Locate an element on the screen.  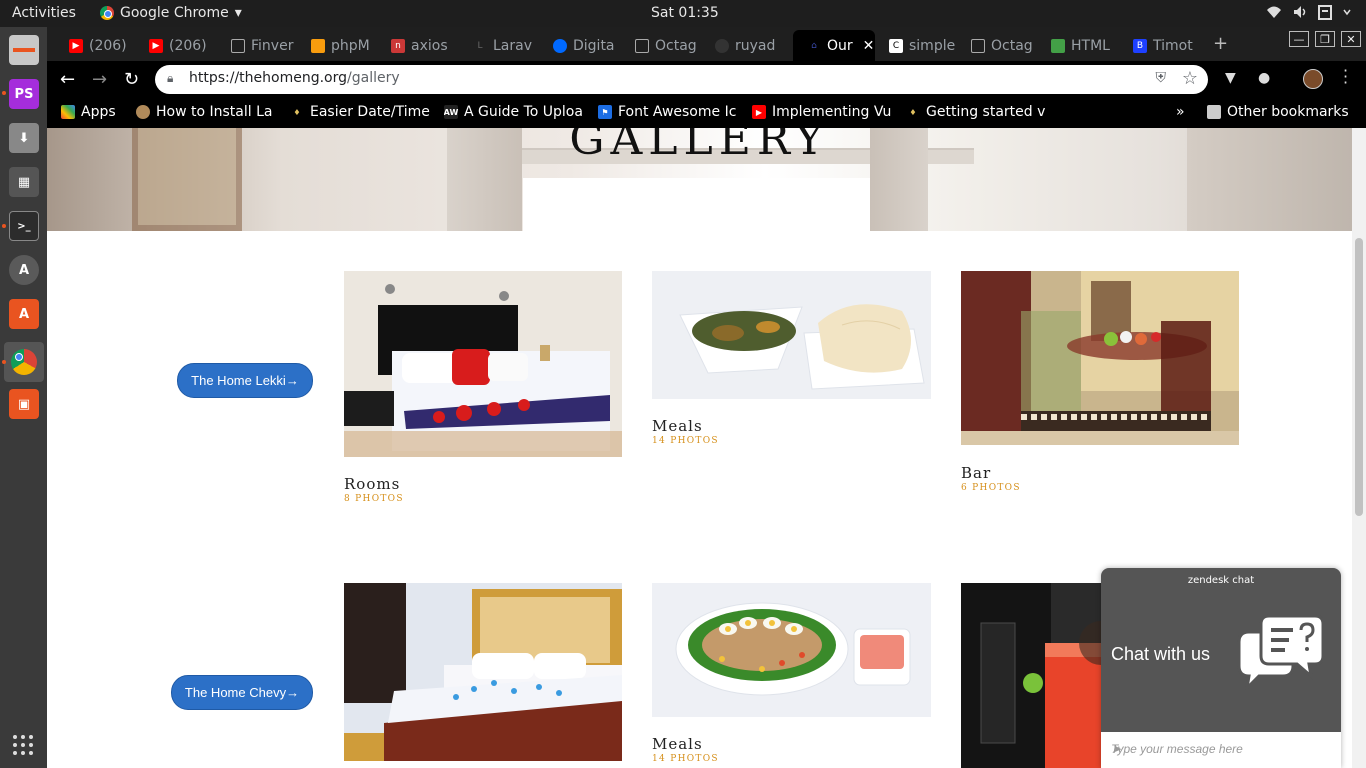
clock: Sat 01:35 is located at coordinates (685, 13).